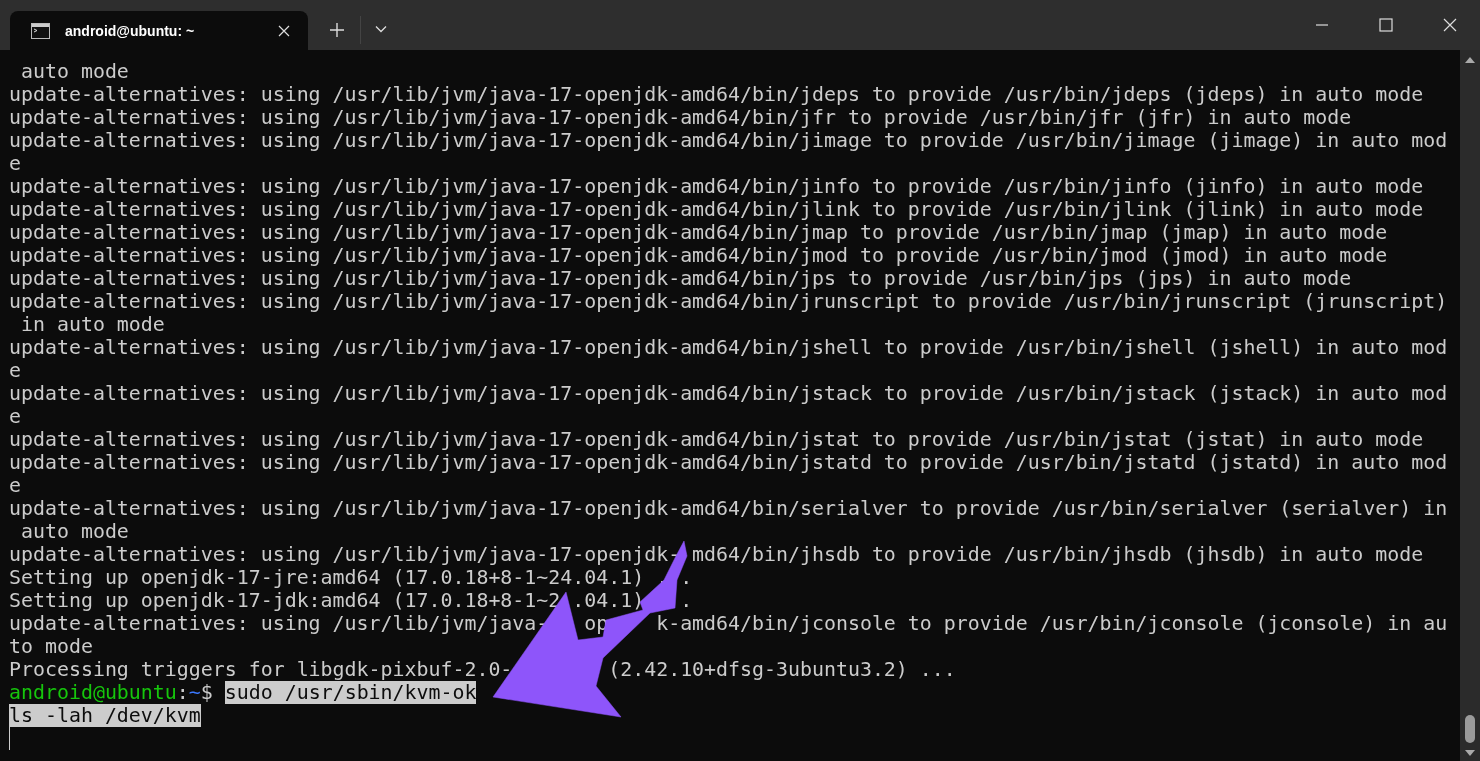 The image size is (1480, 761). I want to click on terminal-tab: android@ubuntu: ~, so click(159, 30).